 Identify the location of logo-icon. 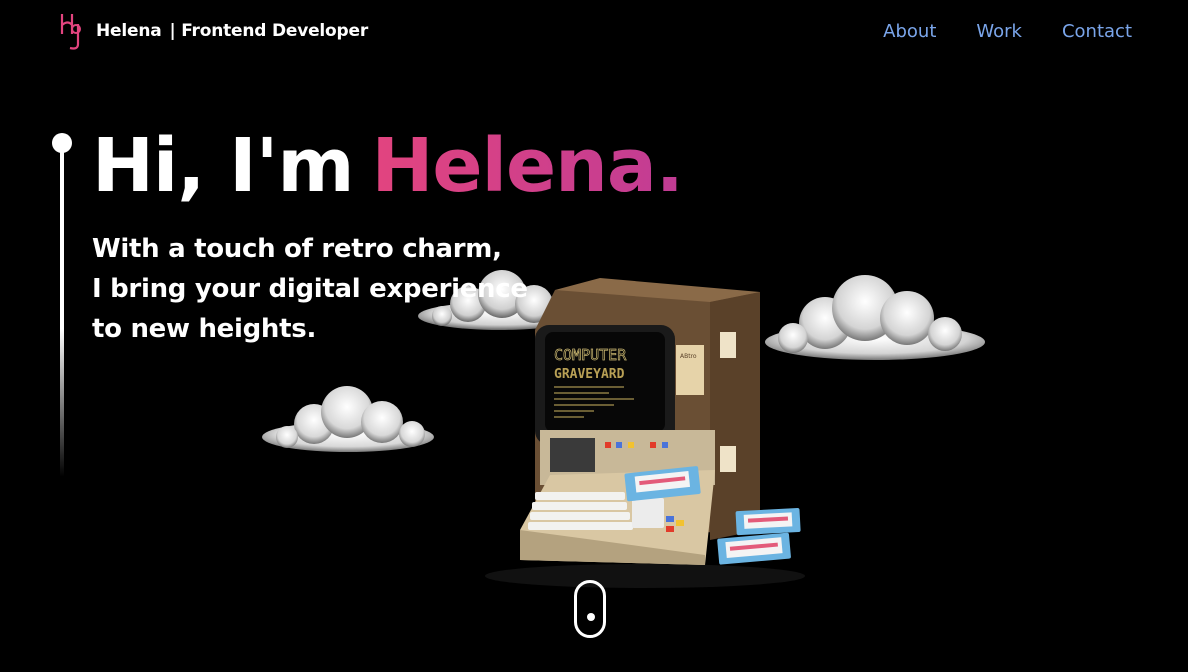
(71, 31).